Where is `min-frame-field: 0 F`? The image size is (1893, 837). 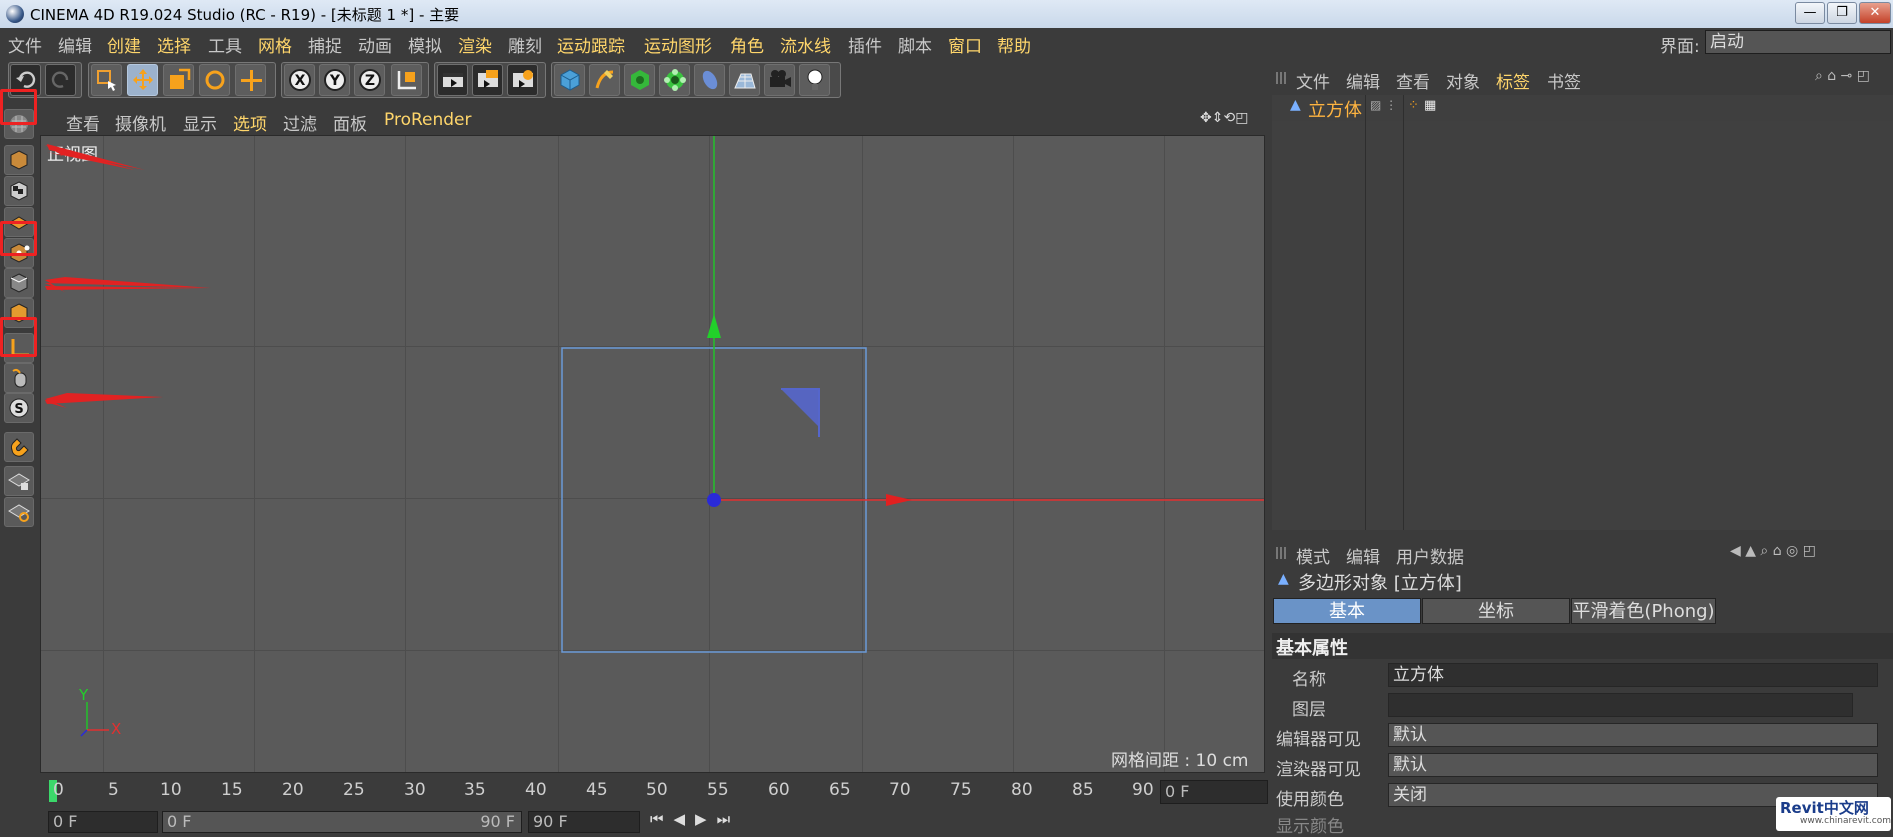
min-frame-field: 0 F is located at coordinates (103, 822).